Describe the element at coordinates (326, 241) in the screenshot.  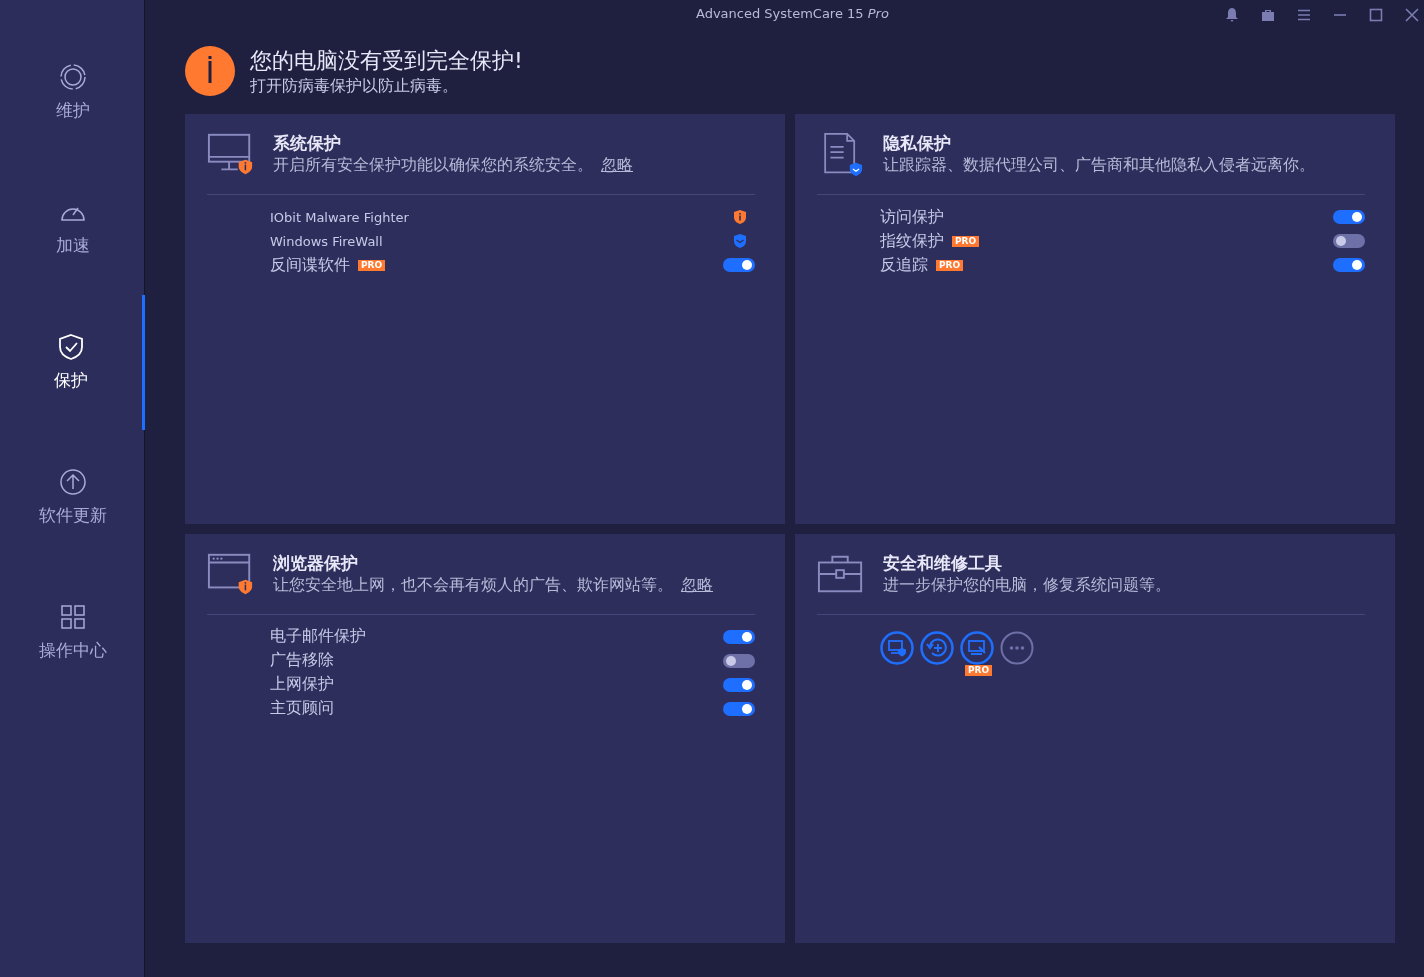
I see `setting-label: Windows FireWall` at that location.